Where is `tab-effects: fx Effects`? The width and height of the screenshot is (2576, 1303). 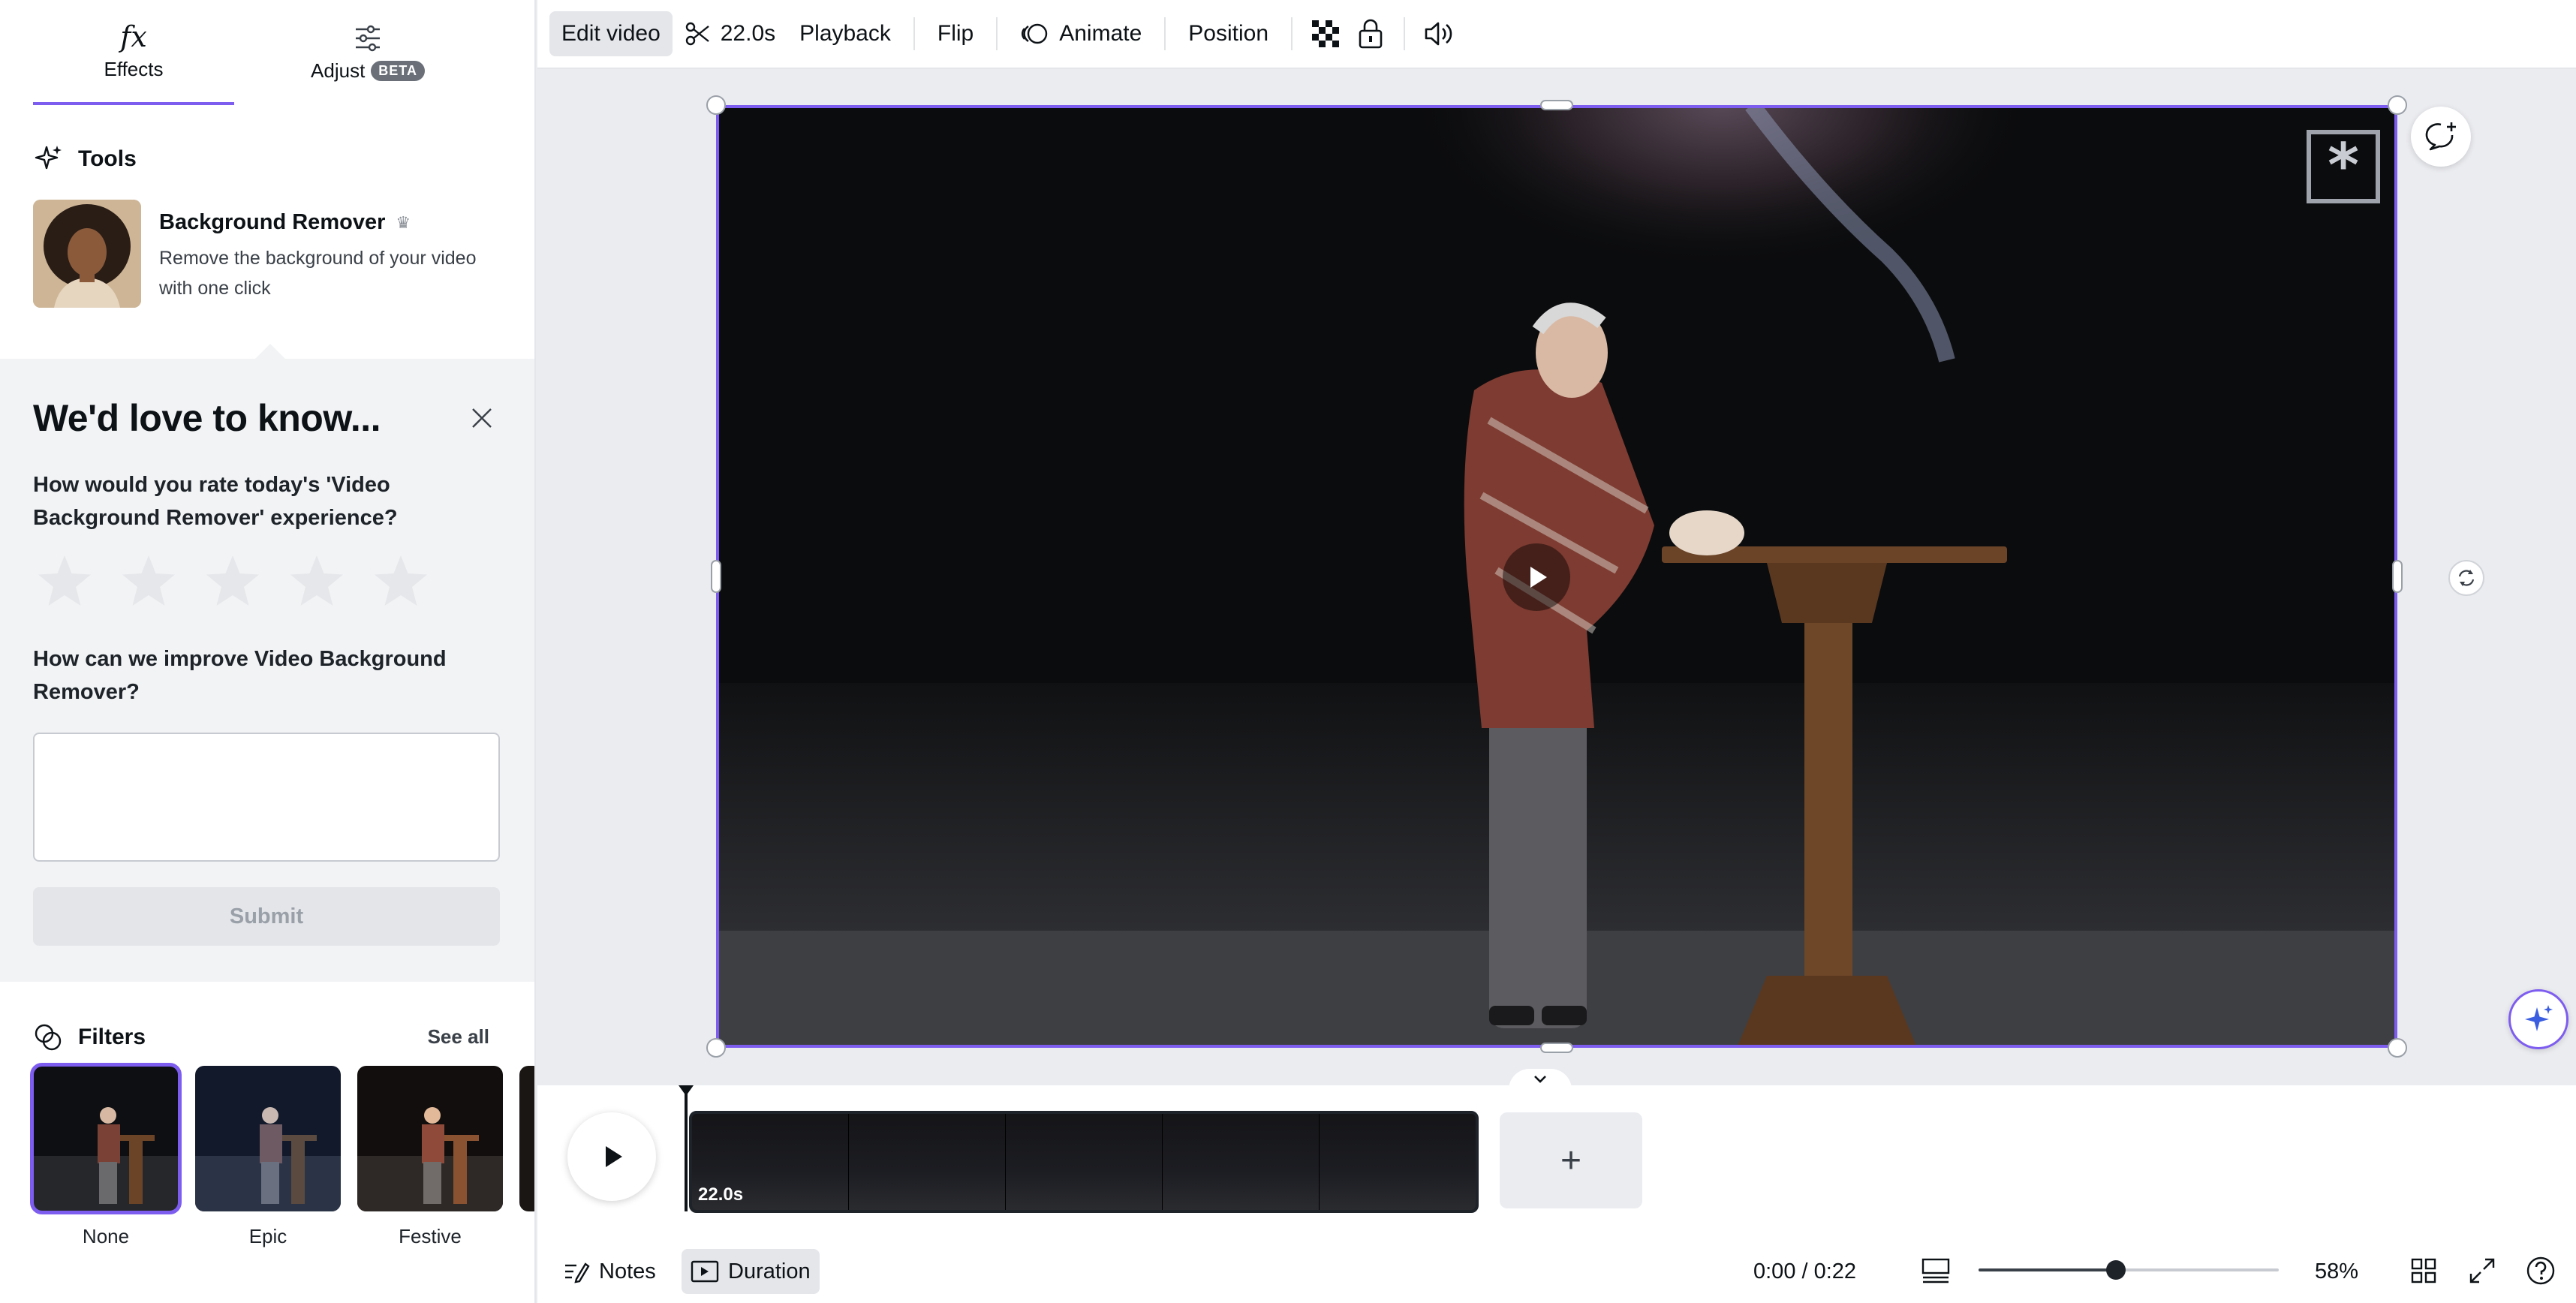
tab-effects: fx Effects is located at coordinates (133, 52).